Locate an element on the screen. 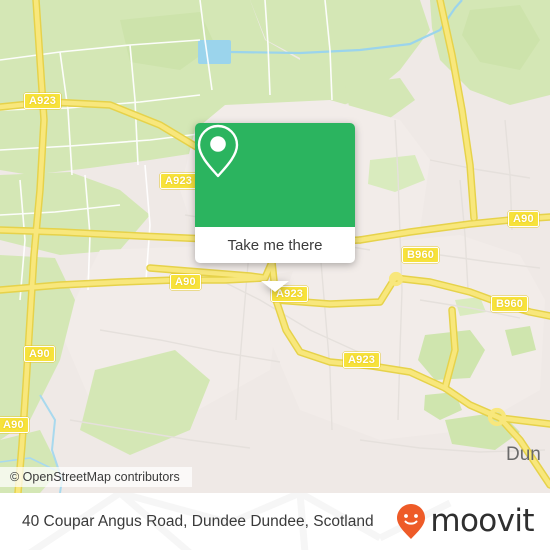  road-shield-a90-east: A90 is located at coordinates (523, 219).